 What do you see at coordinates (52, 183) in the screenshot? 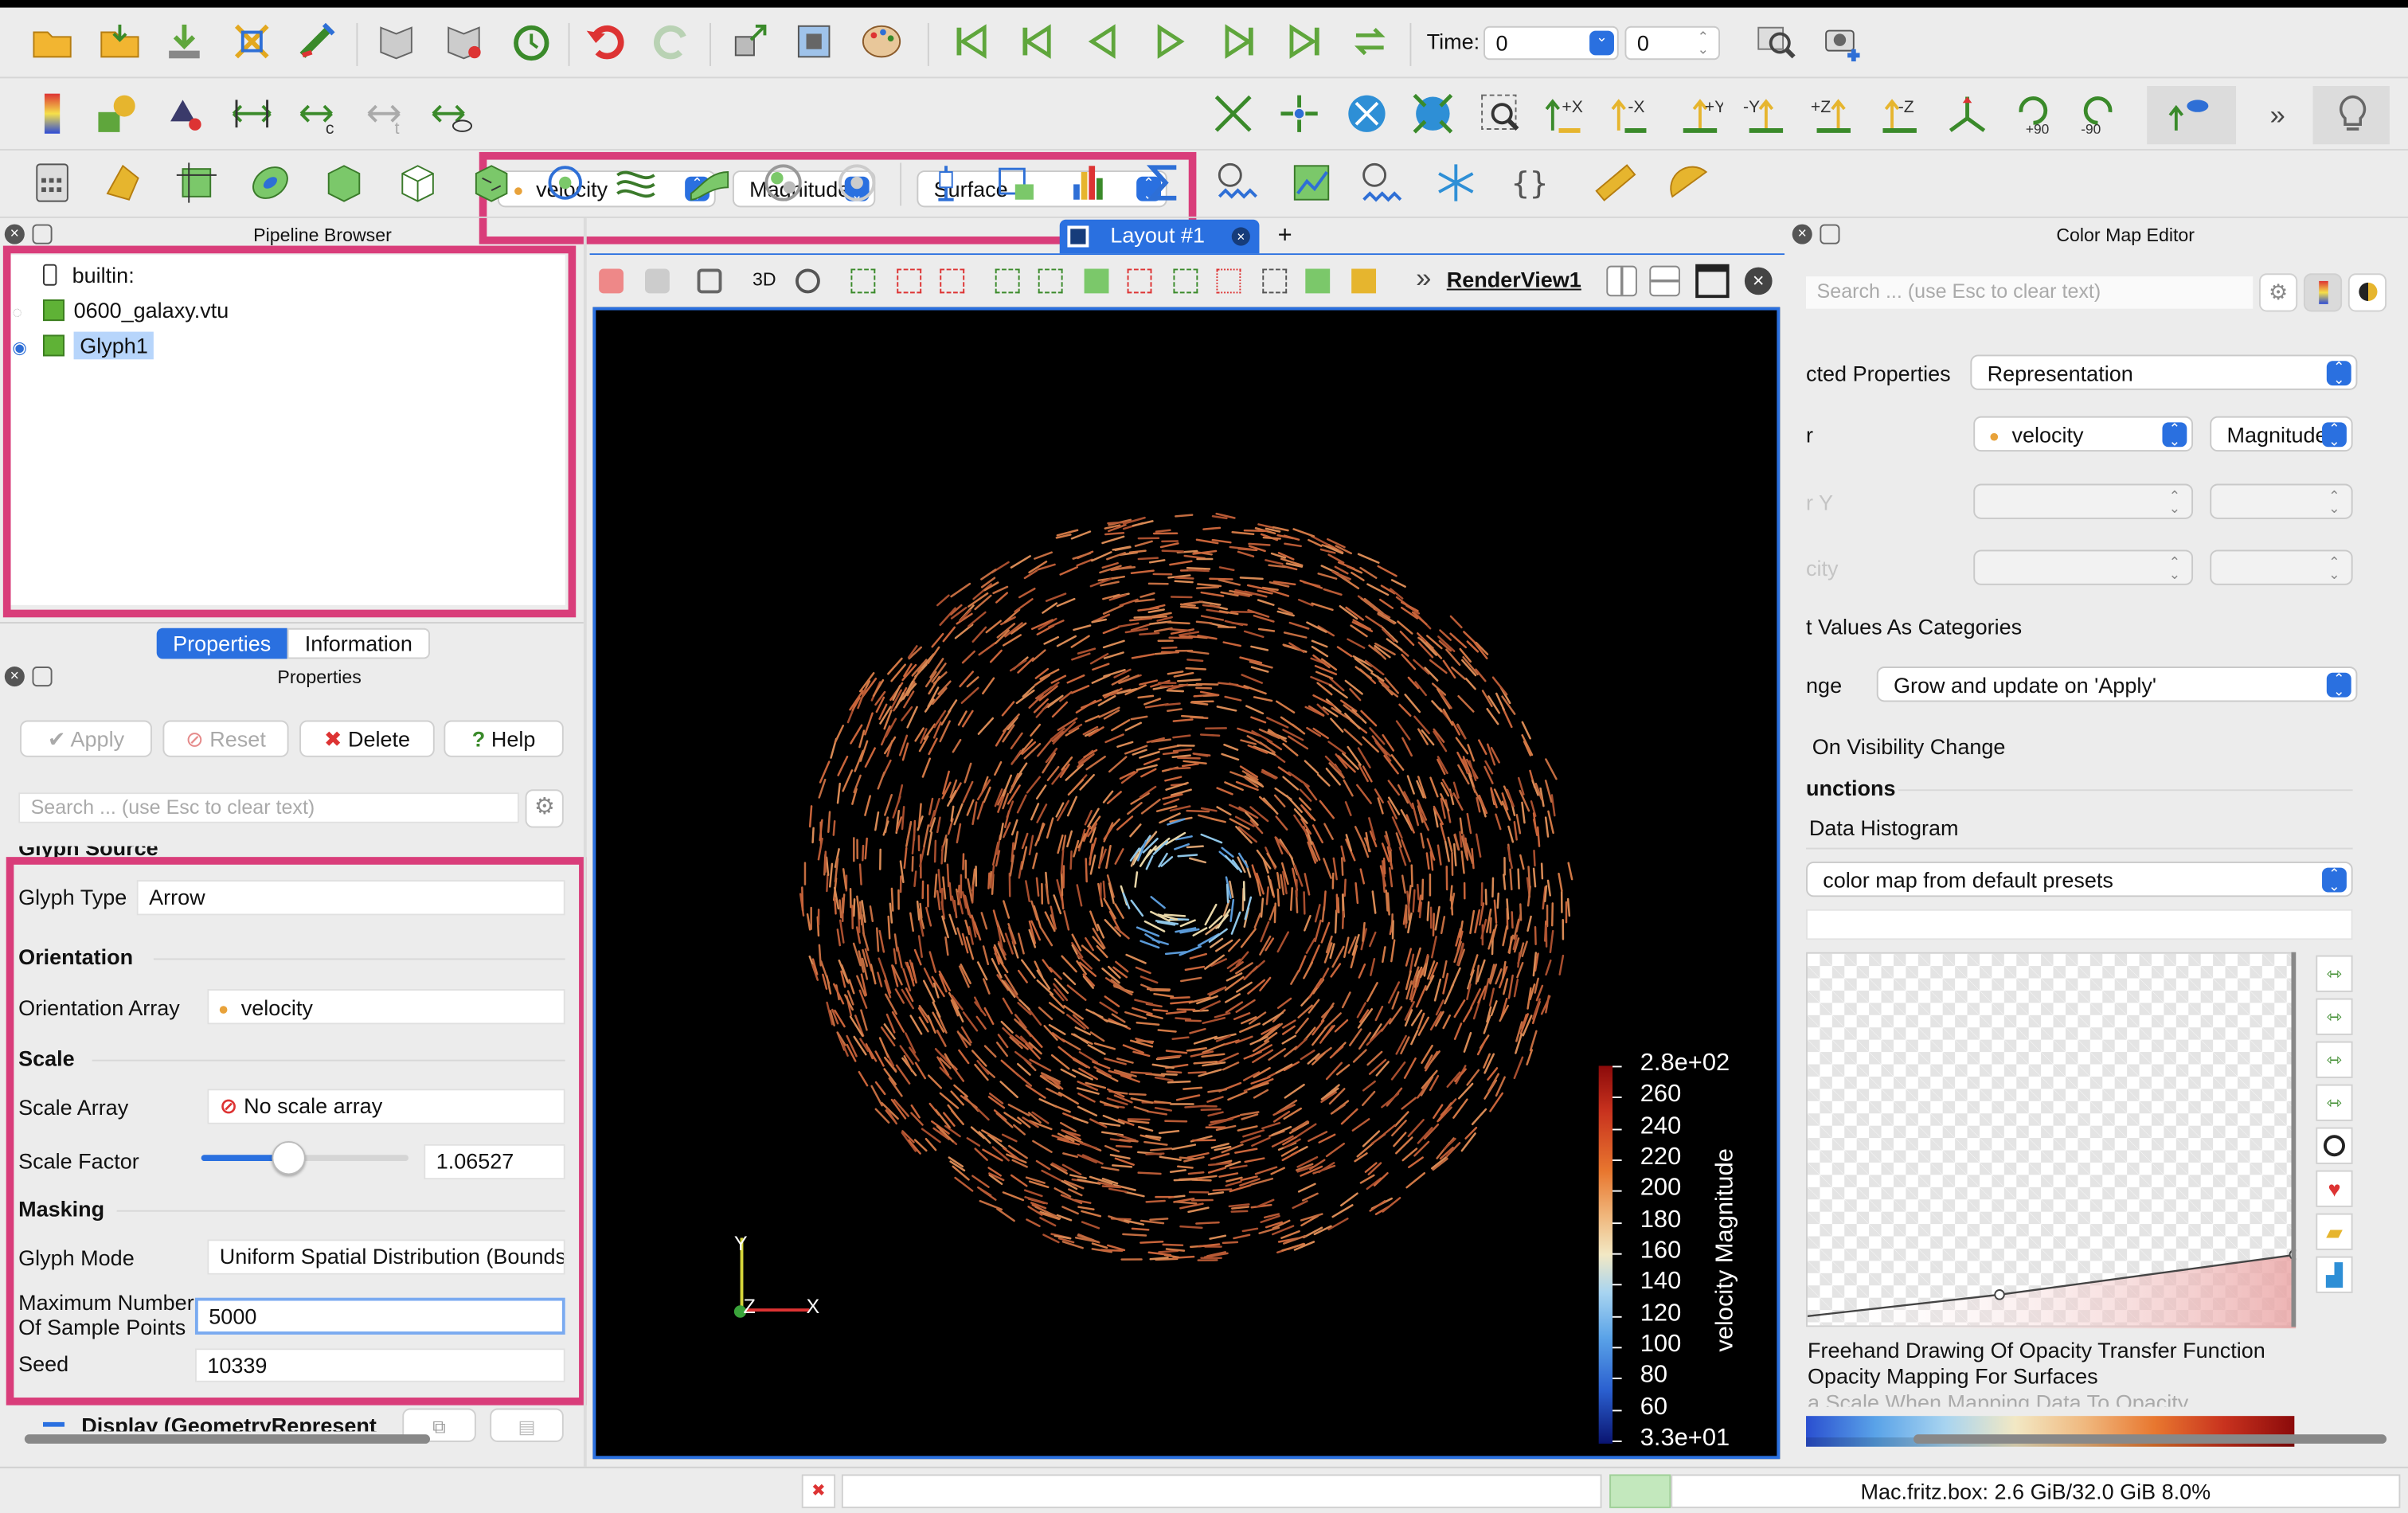
I see `calculator-icon` at bounding box center [52, 183].